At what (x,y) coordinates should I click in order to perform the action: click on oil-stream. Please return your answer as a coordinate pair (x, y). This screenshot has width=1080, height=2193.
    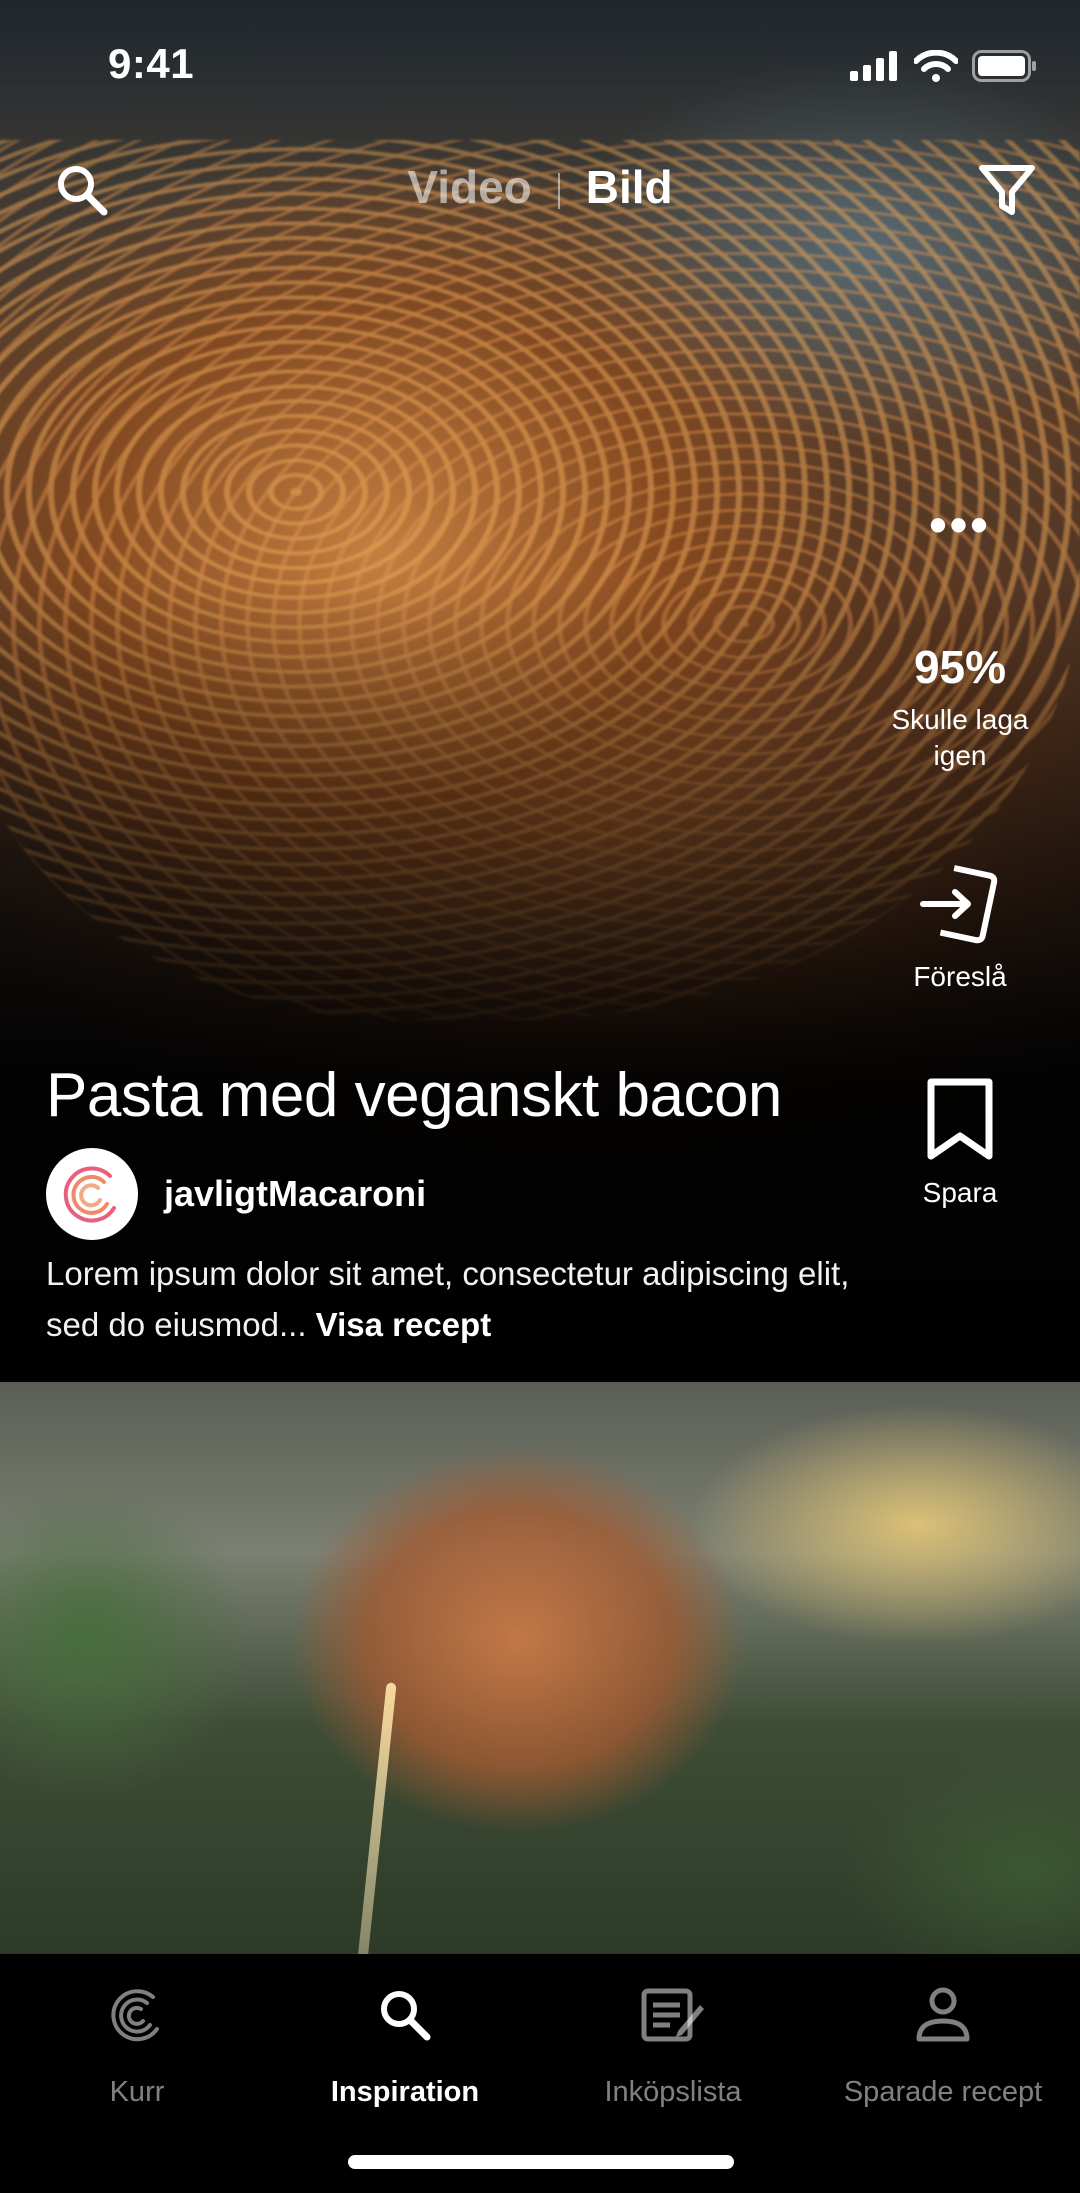
    Looking at the image, I should click on (377, 1818).